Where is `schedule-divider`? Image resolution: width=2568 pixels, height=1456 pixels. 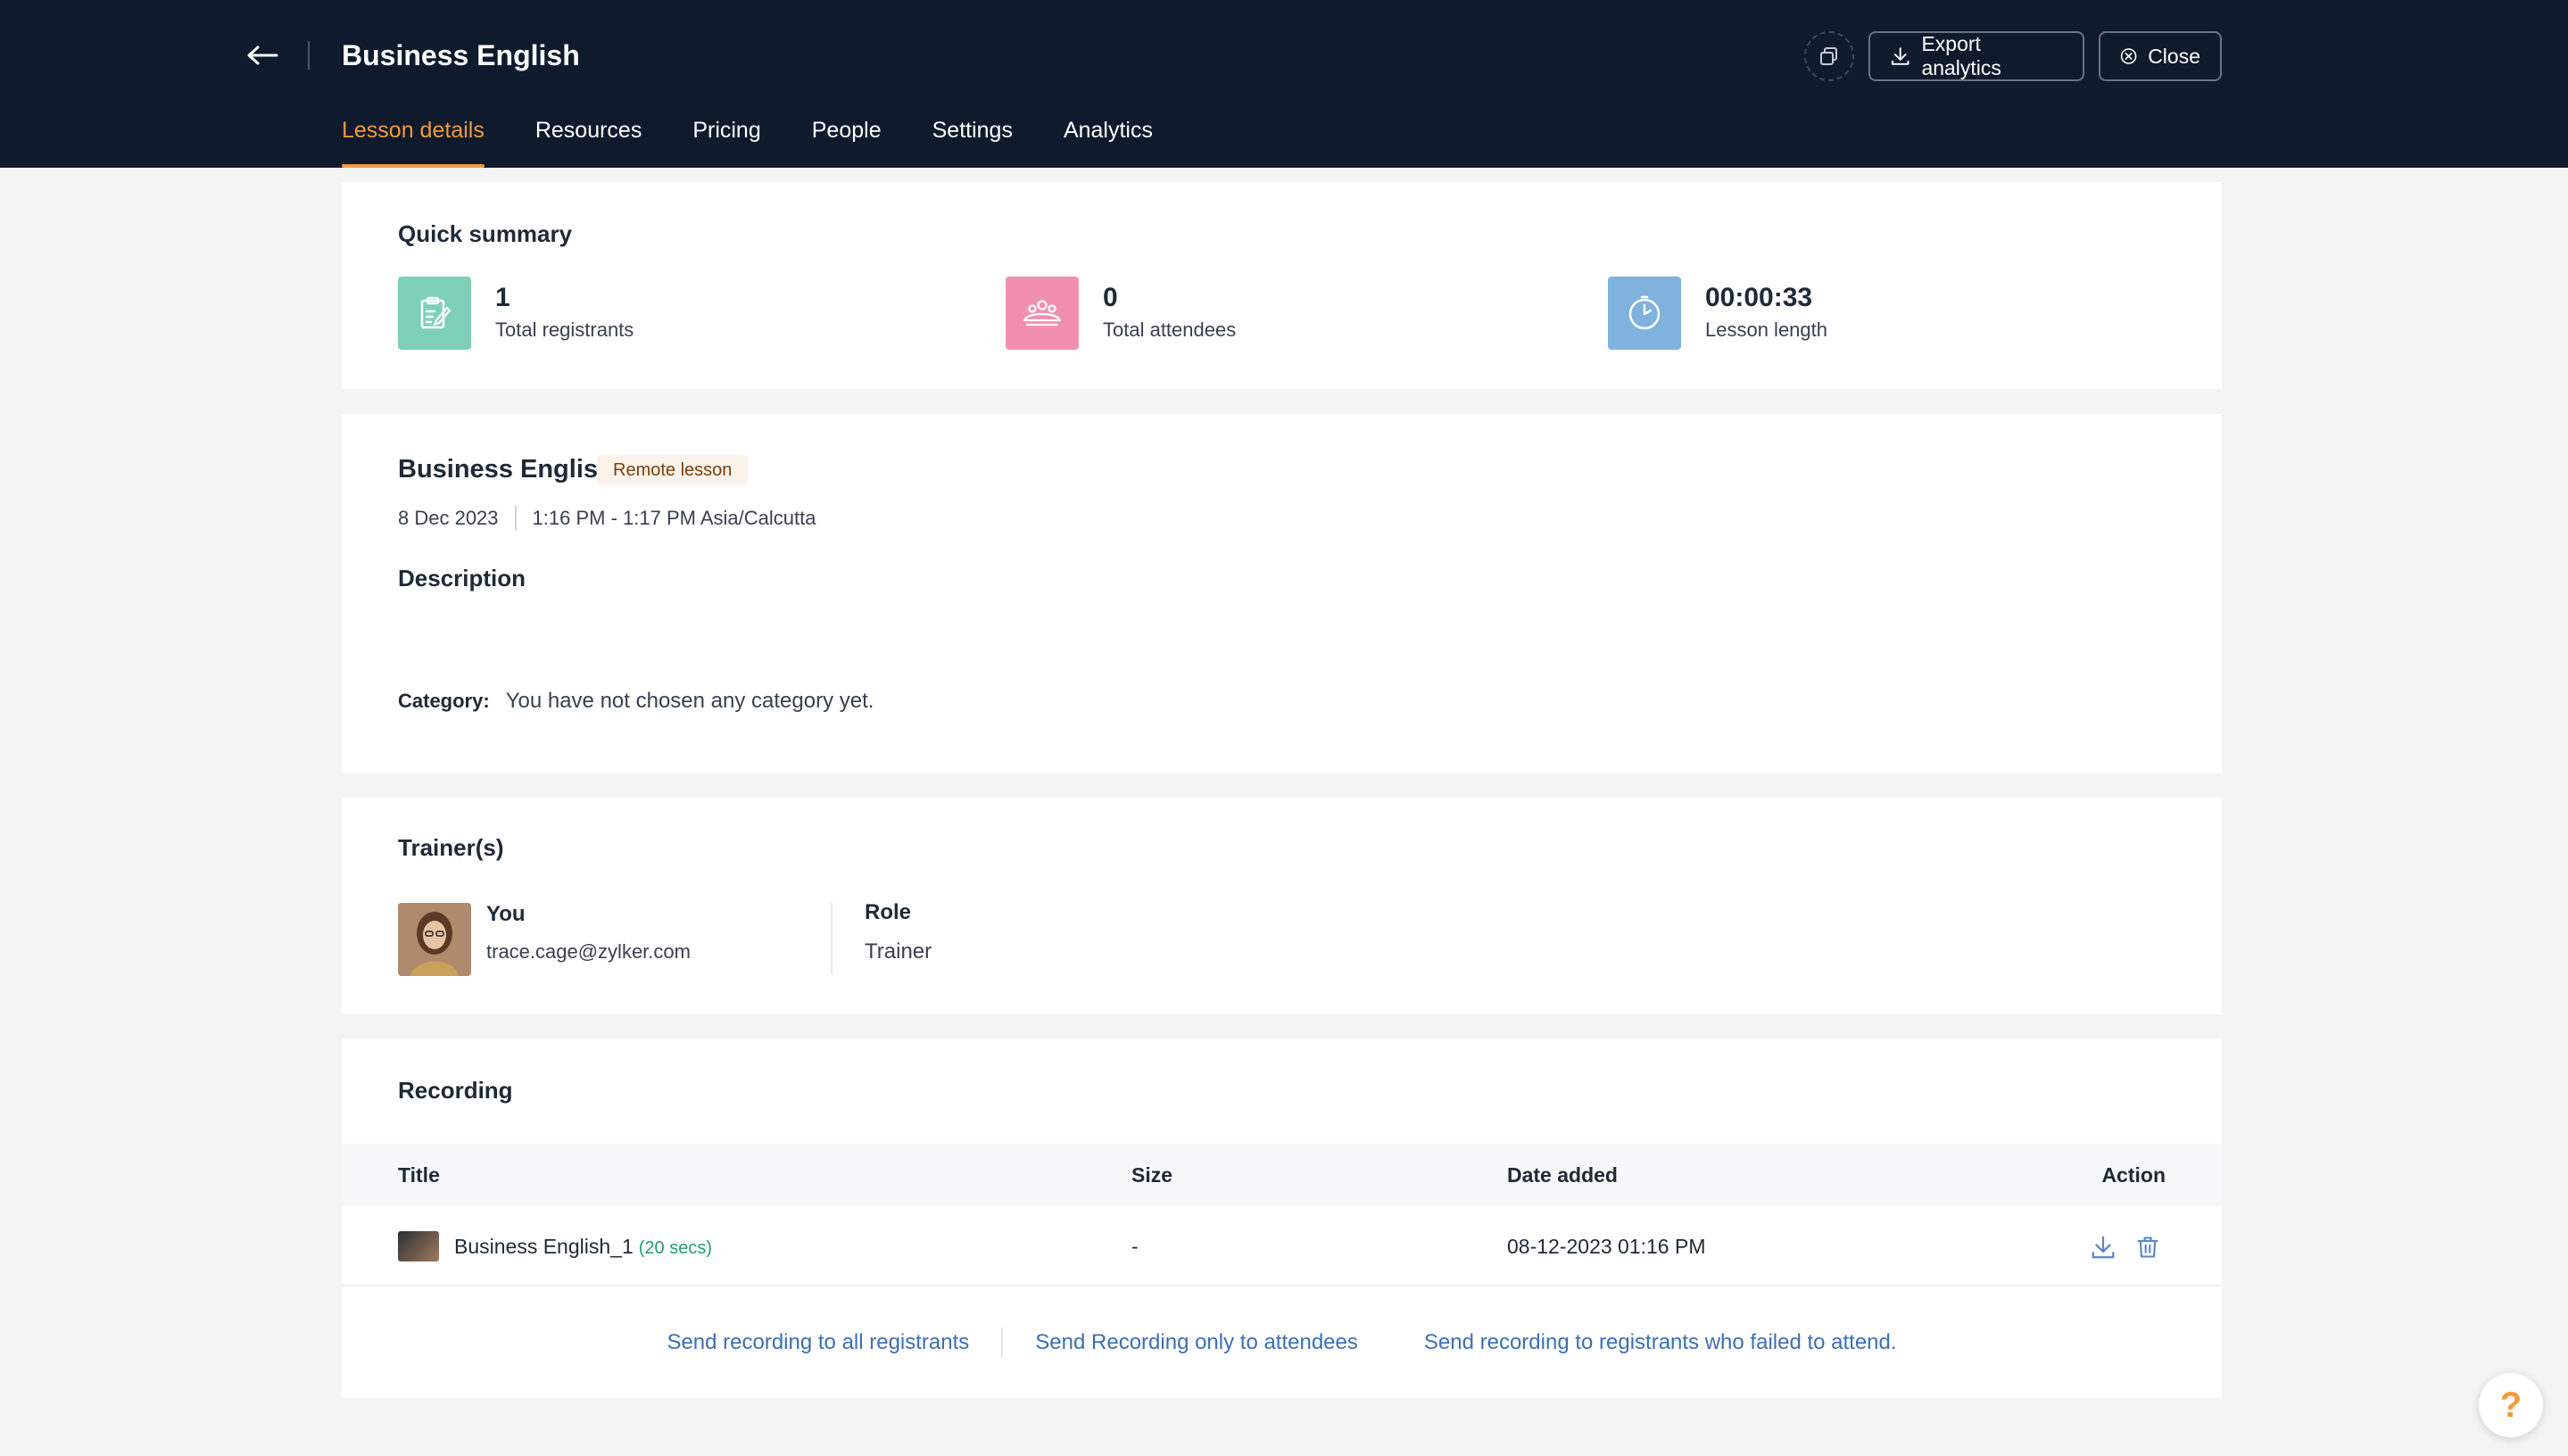
schedule-divider is located at coordinates (515, 519).